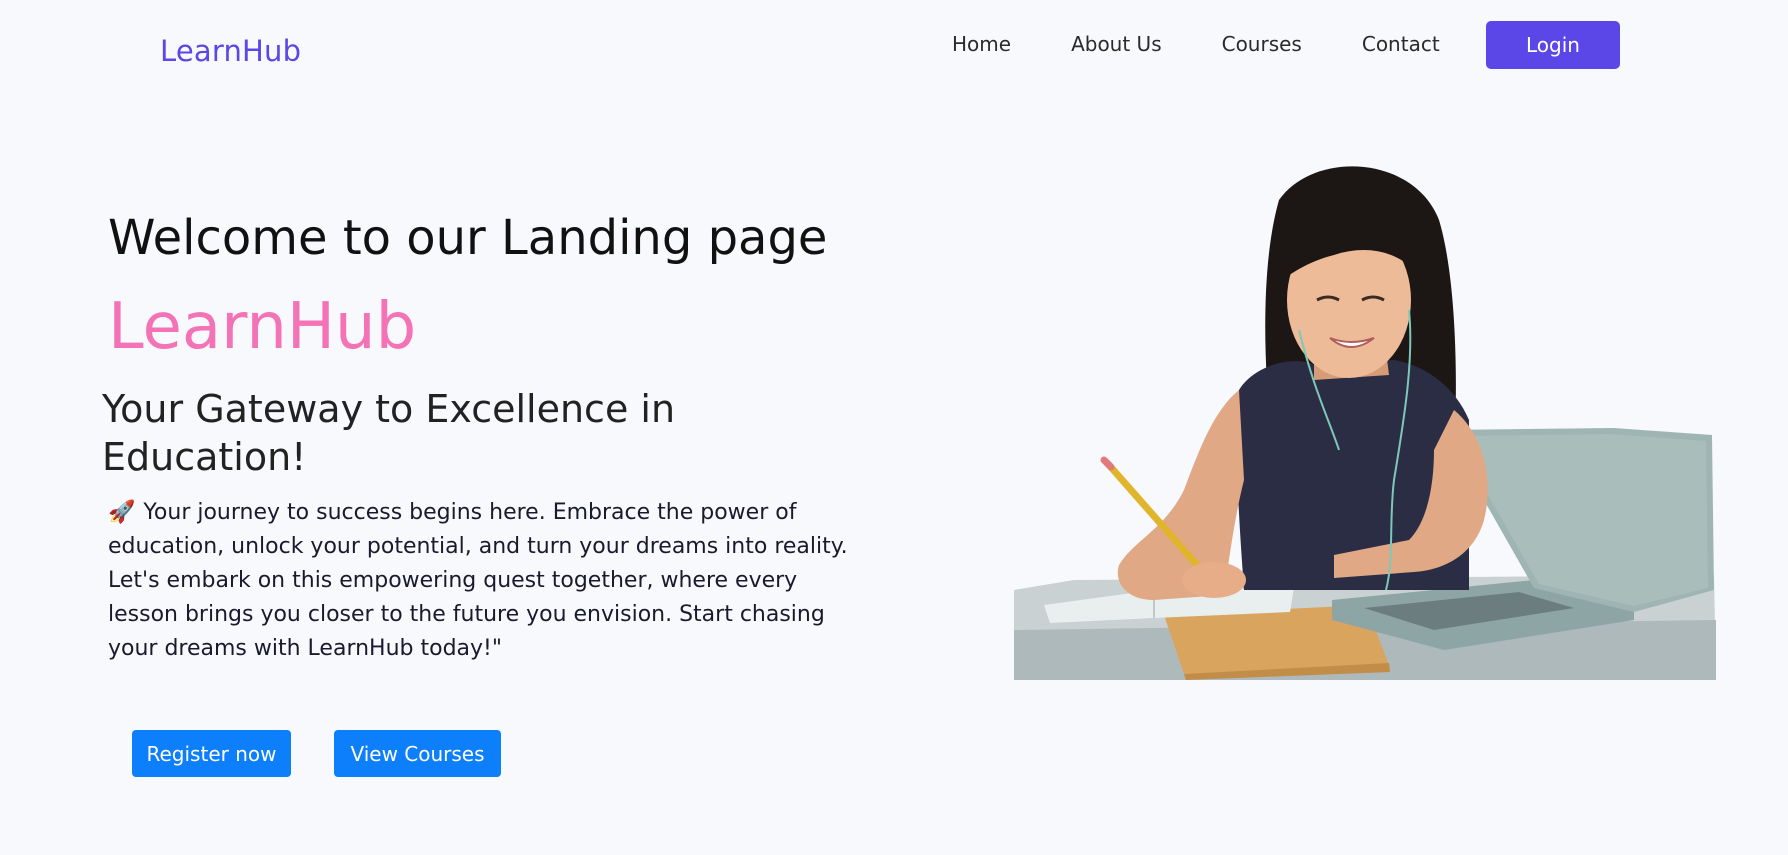 The image size is (1788, 855). I want to click on nav-contact: Contact, so click(1401, 44).